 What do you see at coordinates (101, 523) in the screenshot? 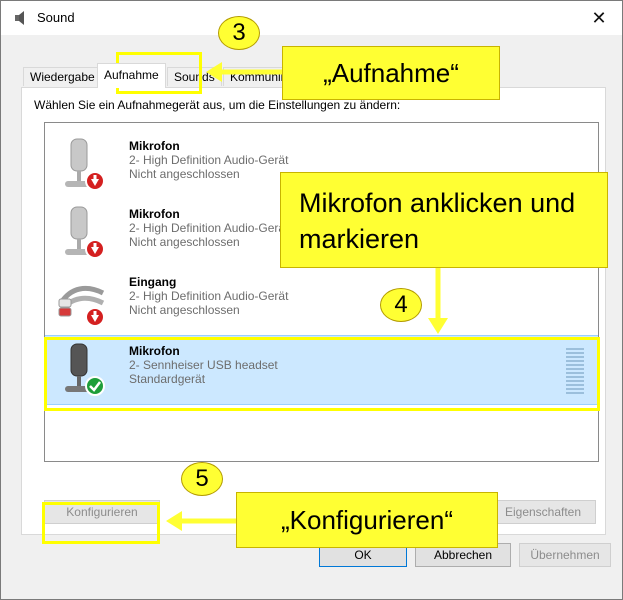
I see `highlight-configure-button` at bounding box center [101, 523].